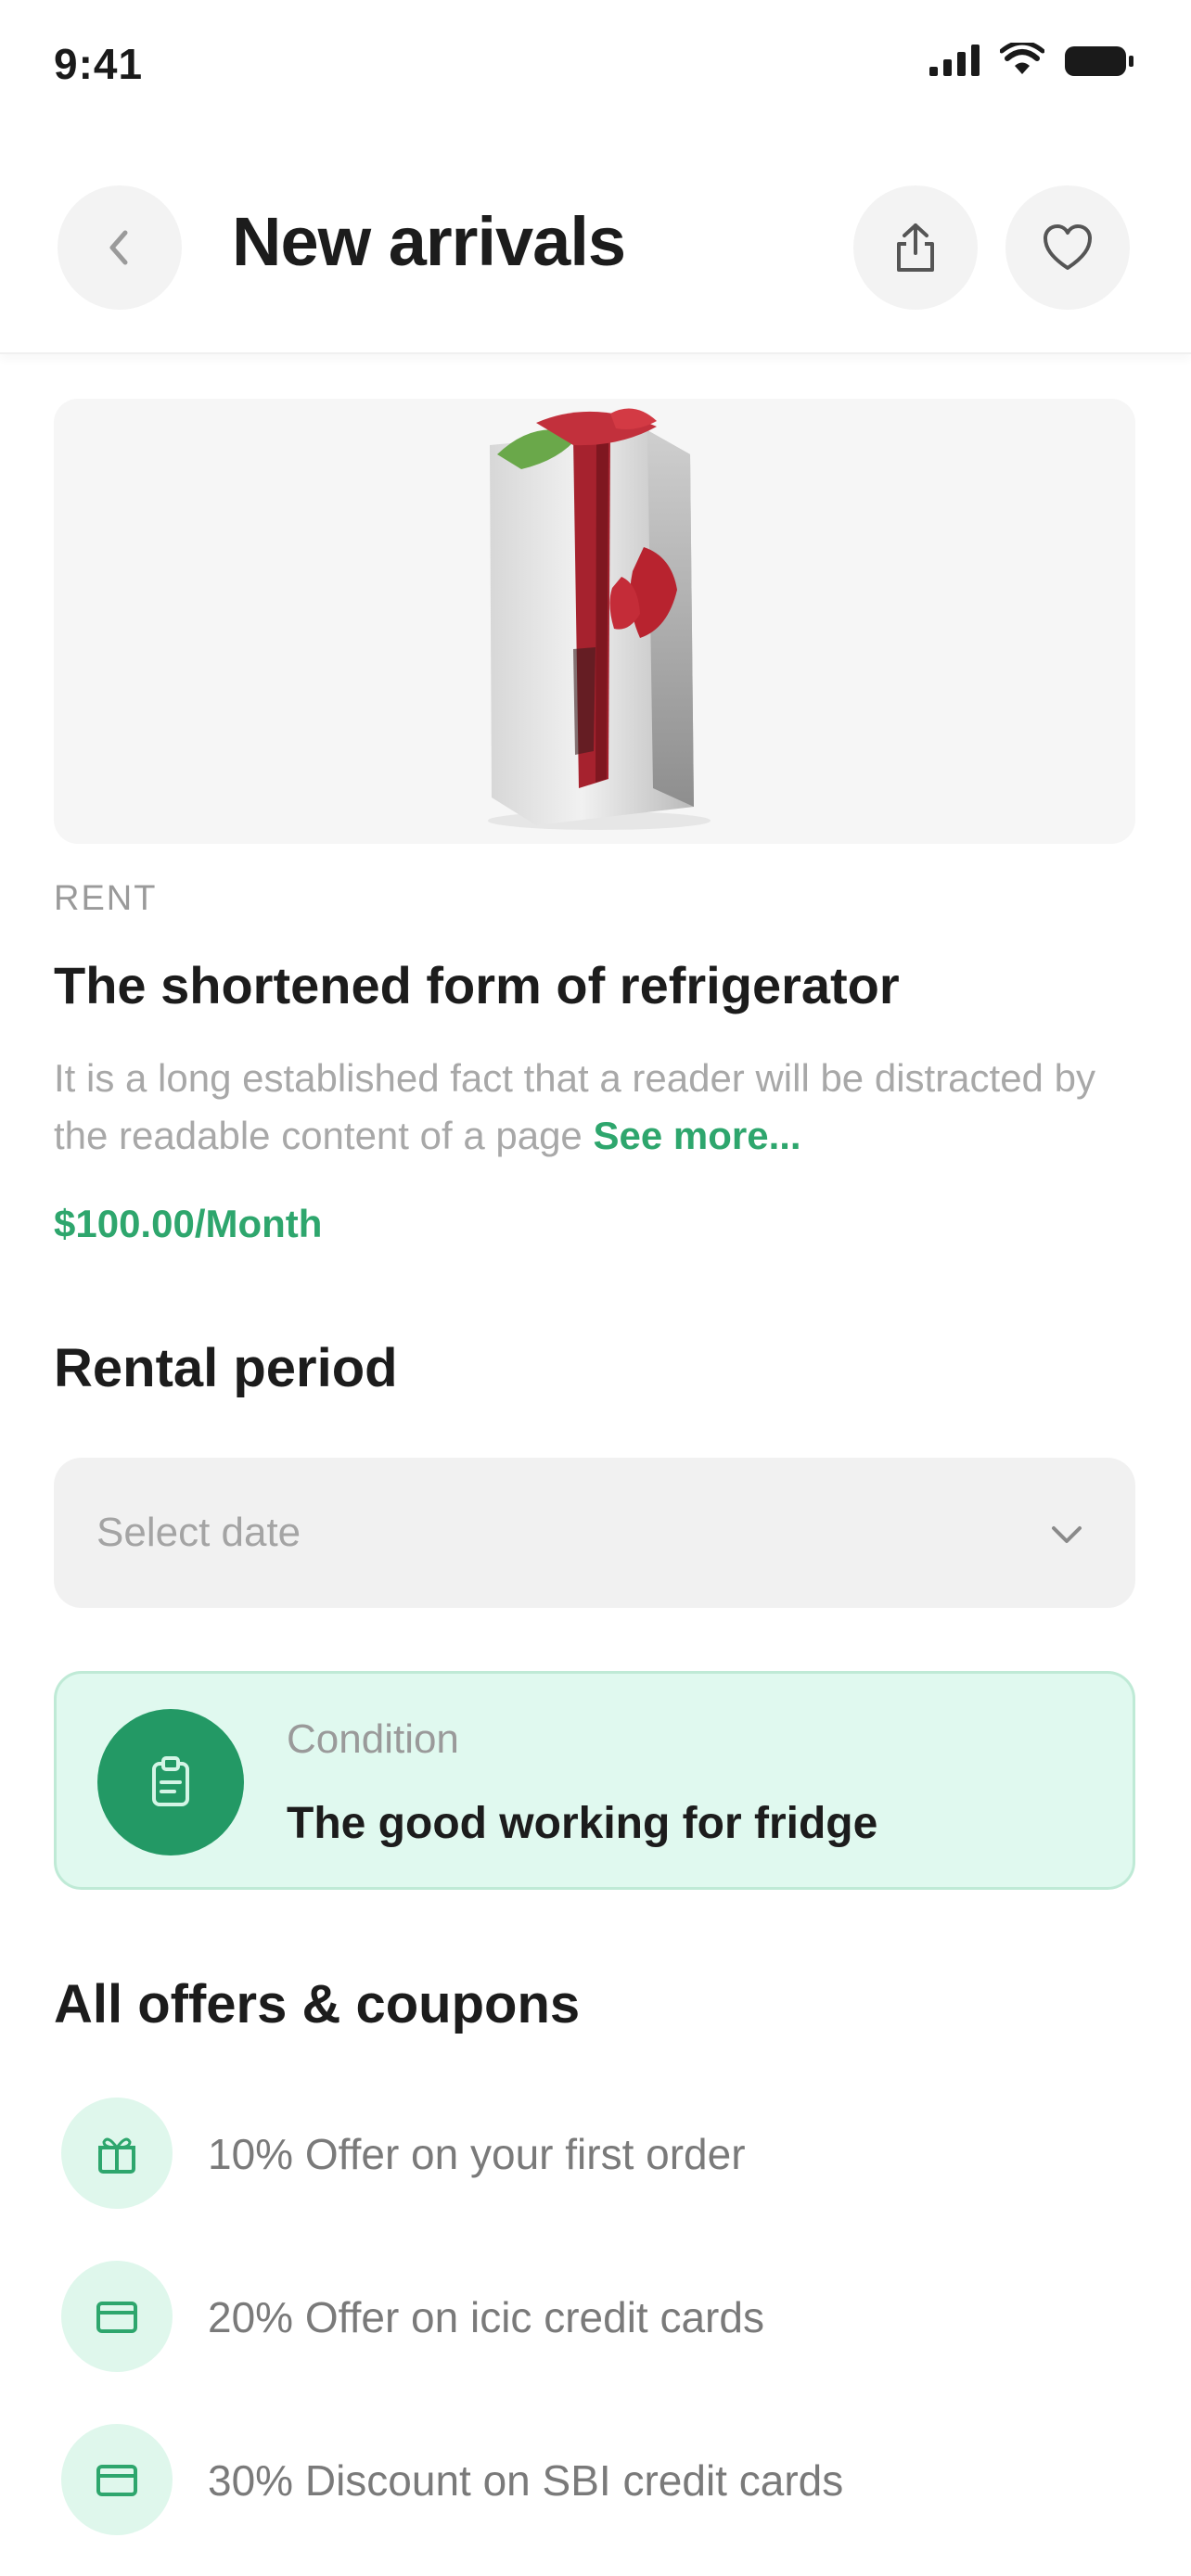  I want to click on chevron-left-icon, so click(118, 248).